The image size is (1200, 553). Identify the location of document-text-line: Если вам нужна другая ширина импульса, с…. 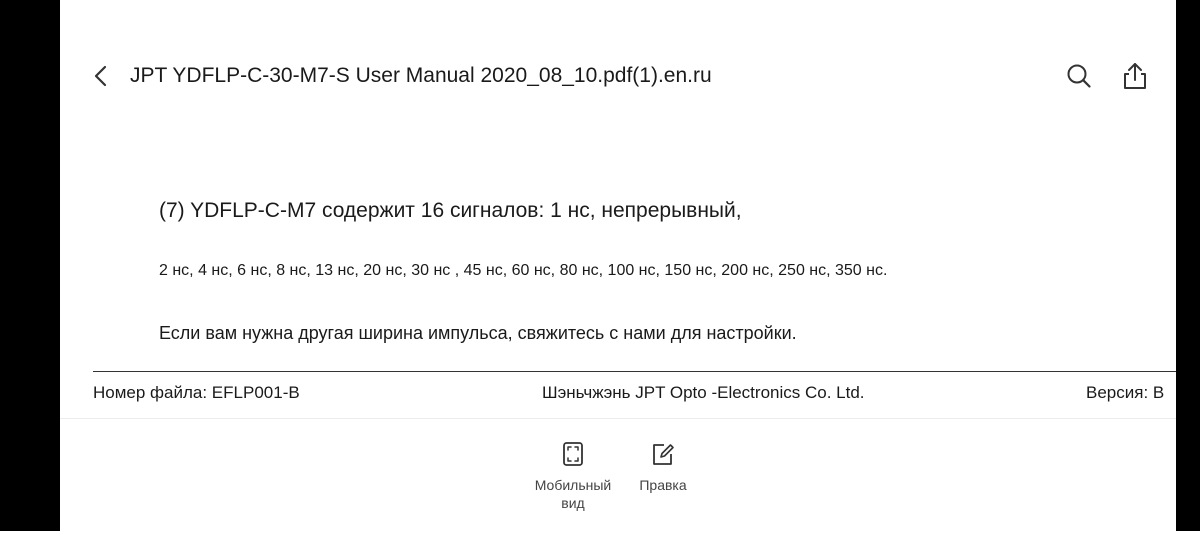
(478, 333).